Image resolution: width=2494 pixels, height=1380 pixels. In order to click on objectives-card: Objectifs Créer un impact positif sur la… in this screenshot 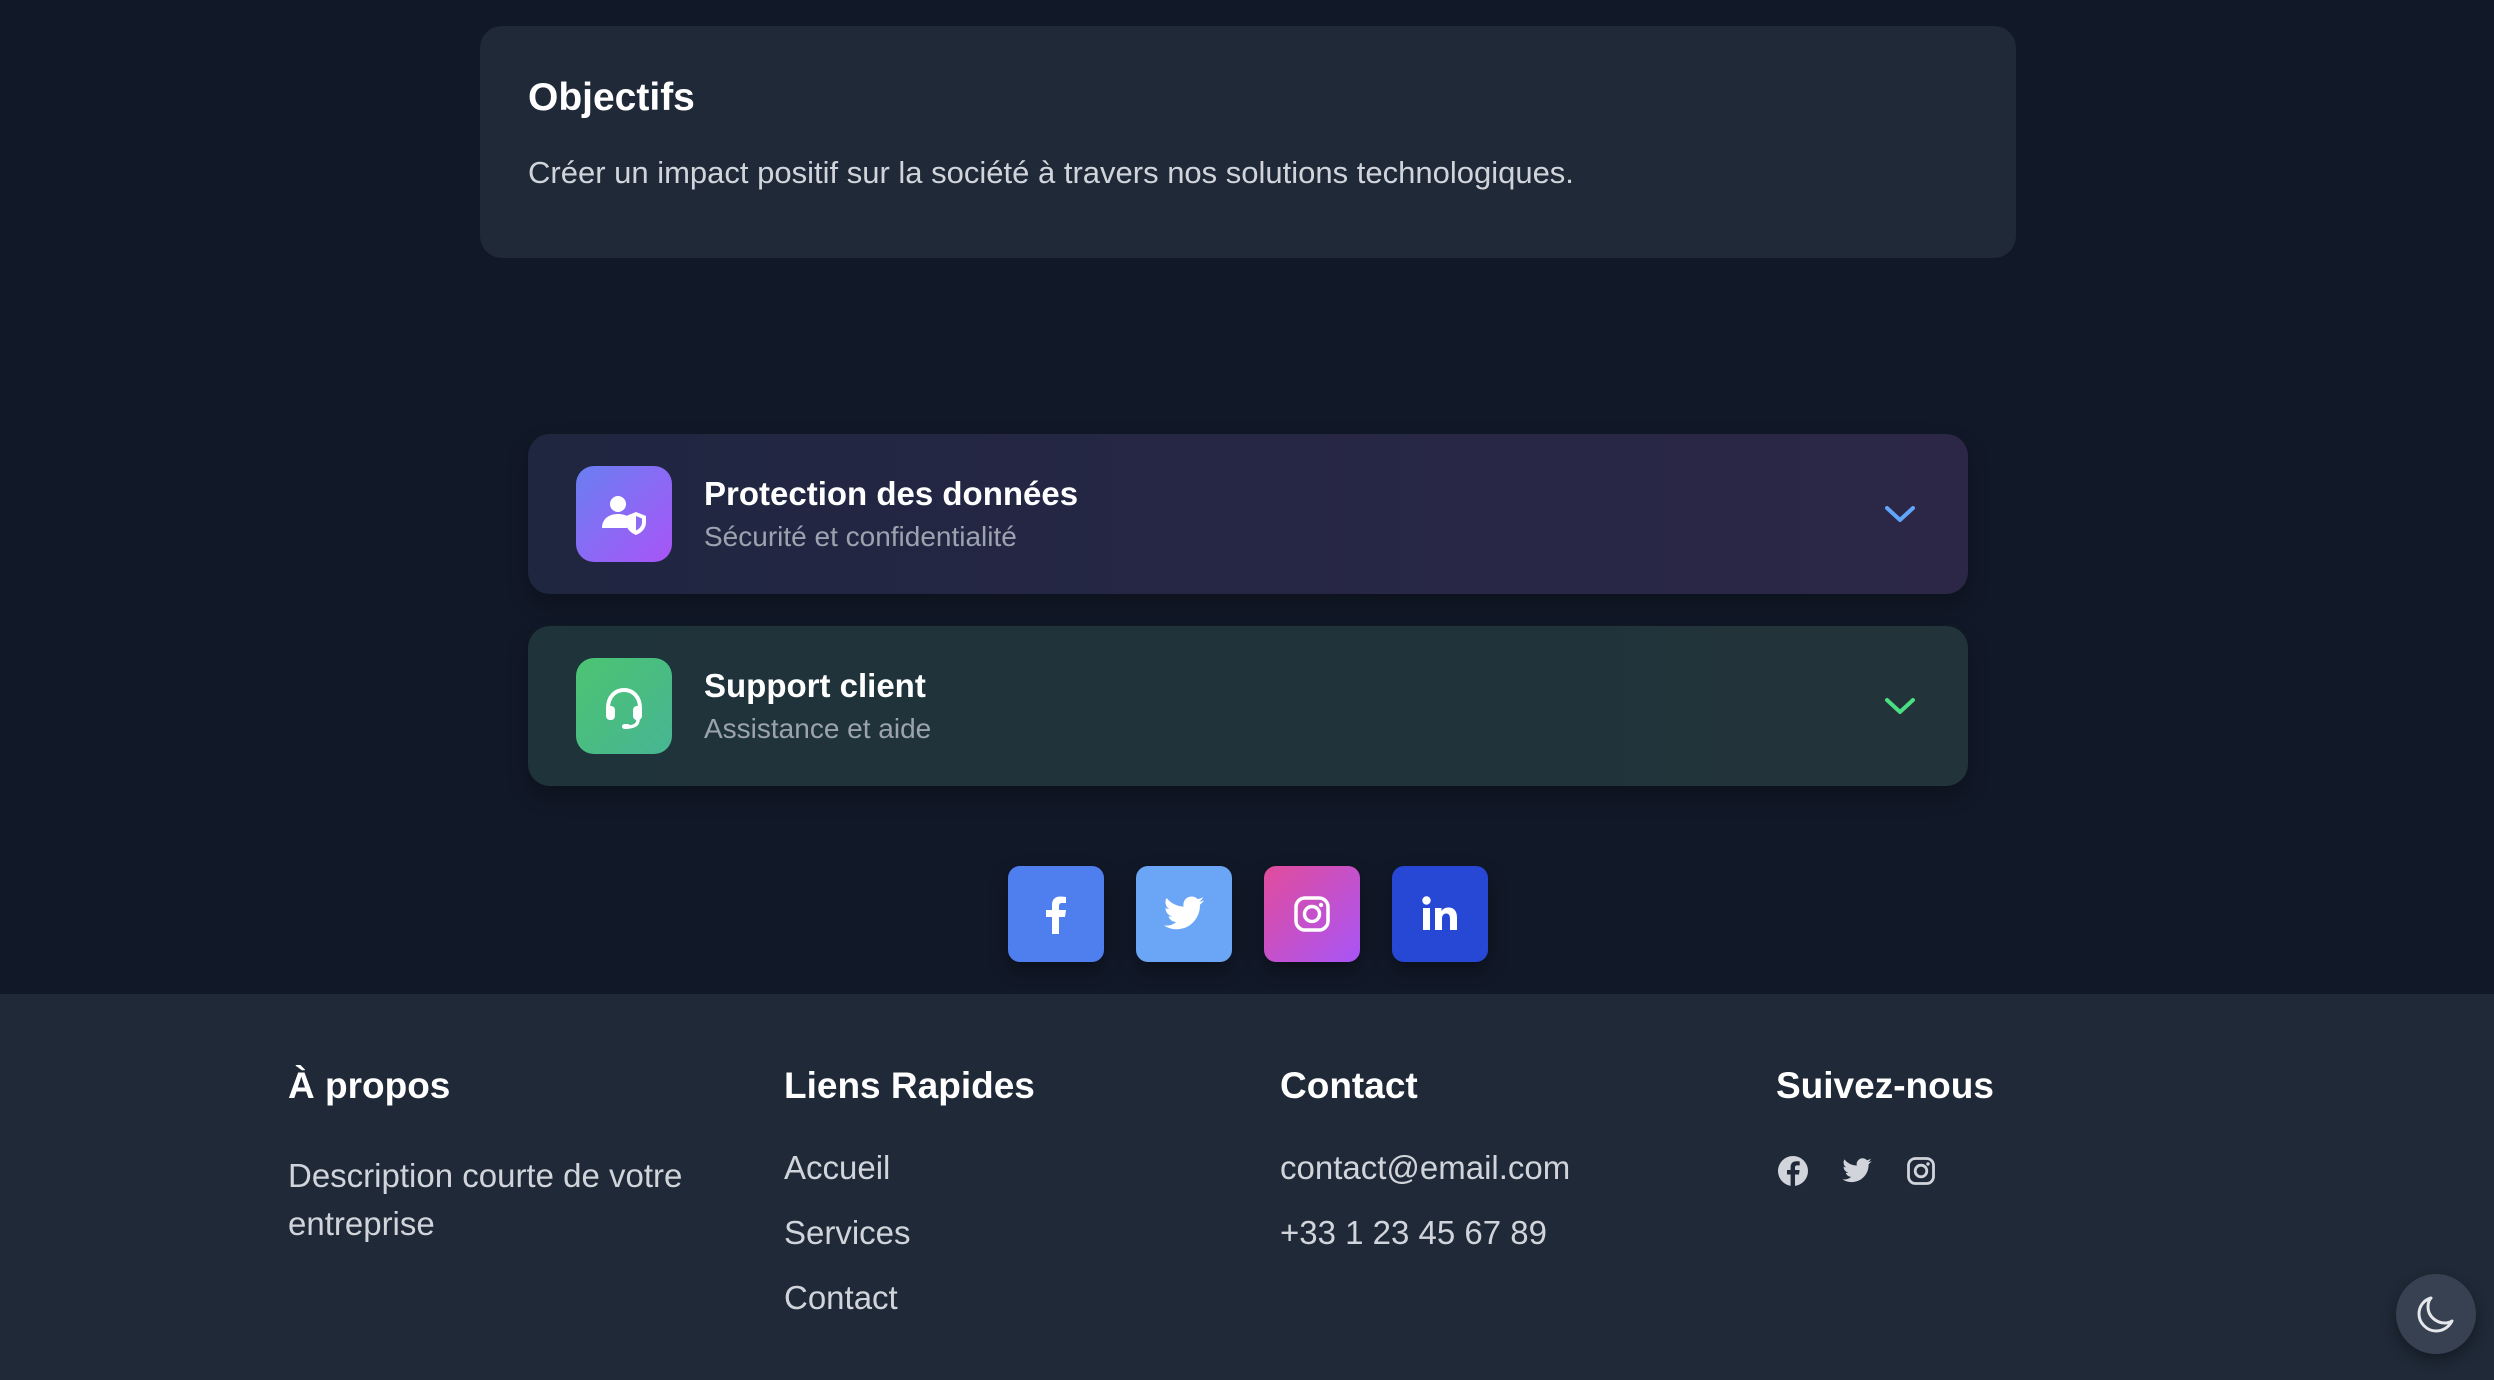, I will do `click(1248, 142)`.